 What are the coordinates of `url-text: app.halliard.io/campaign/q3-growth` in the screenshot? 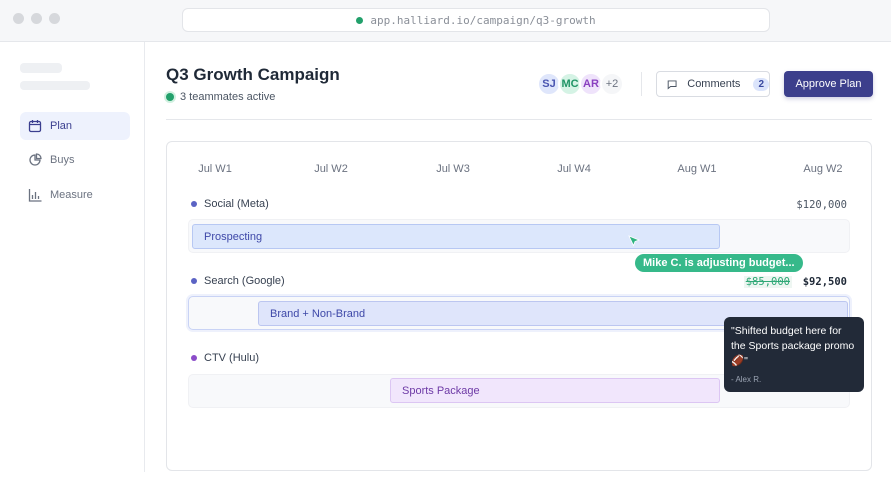 It's located at (483, 20).